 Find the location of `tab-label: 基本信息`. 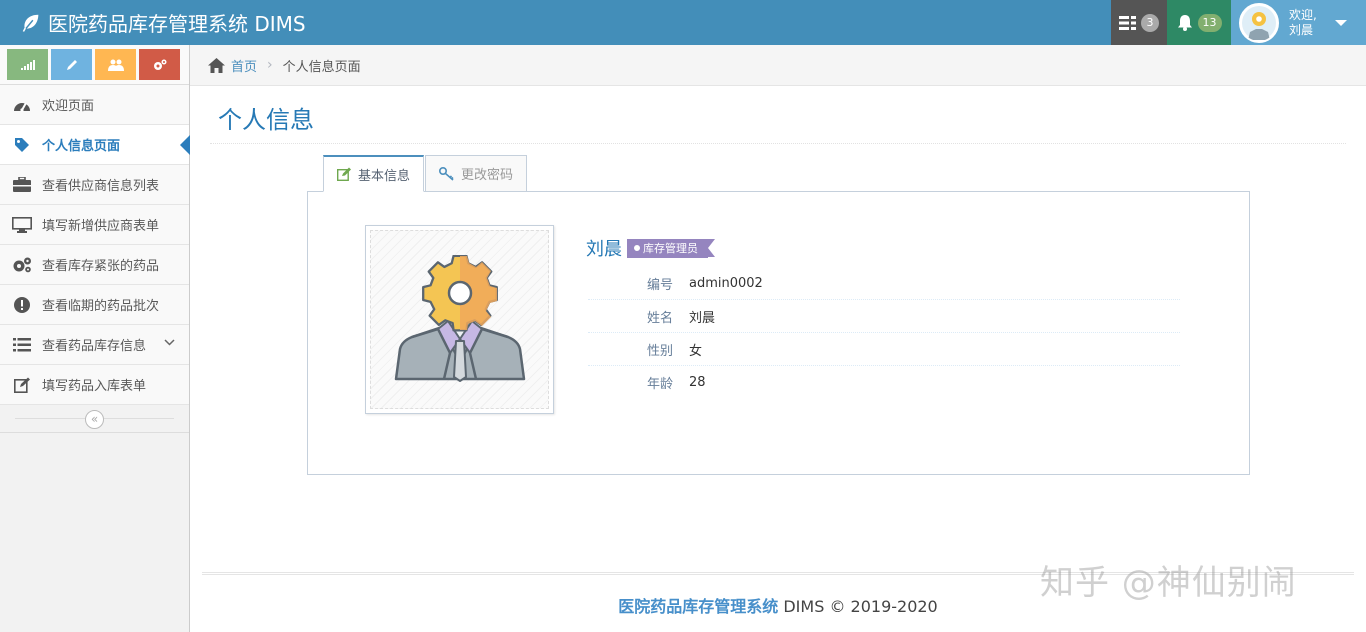

tab-label: 基本信息 is located at coordinates (384, 176).